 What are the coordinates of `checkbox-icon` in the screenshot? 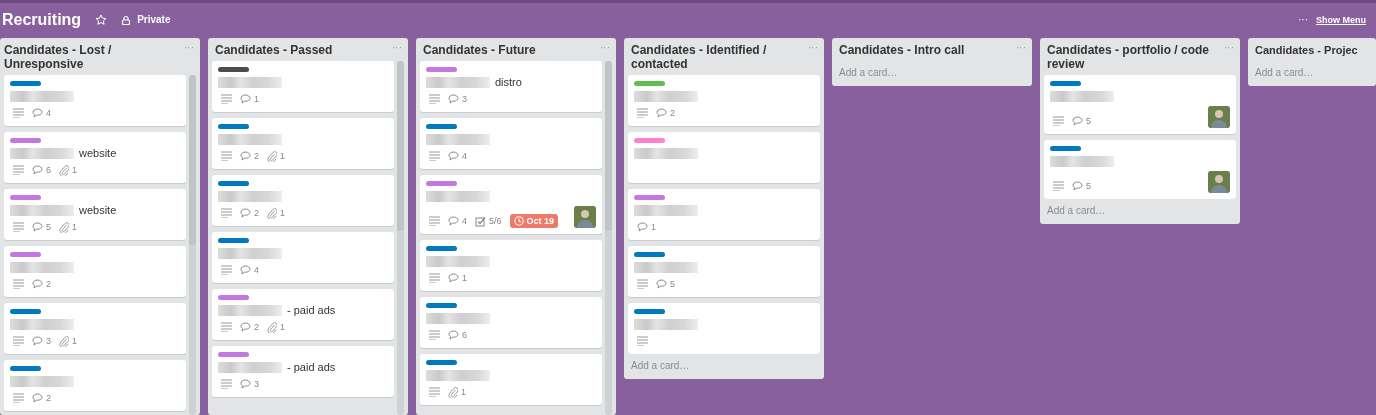 It's located at (480, 221).